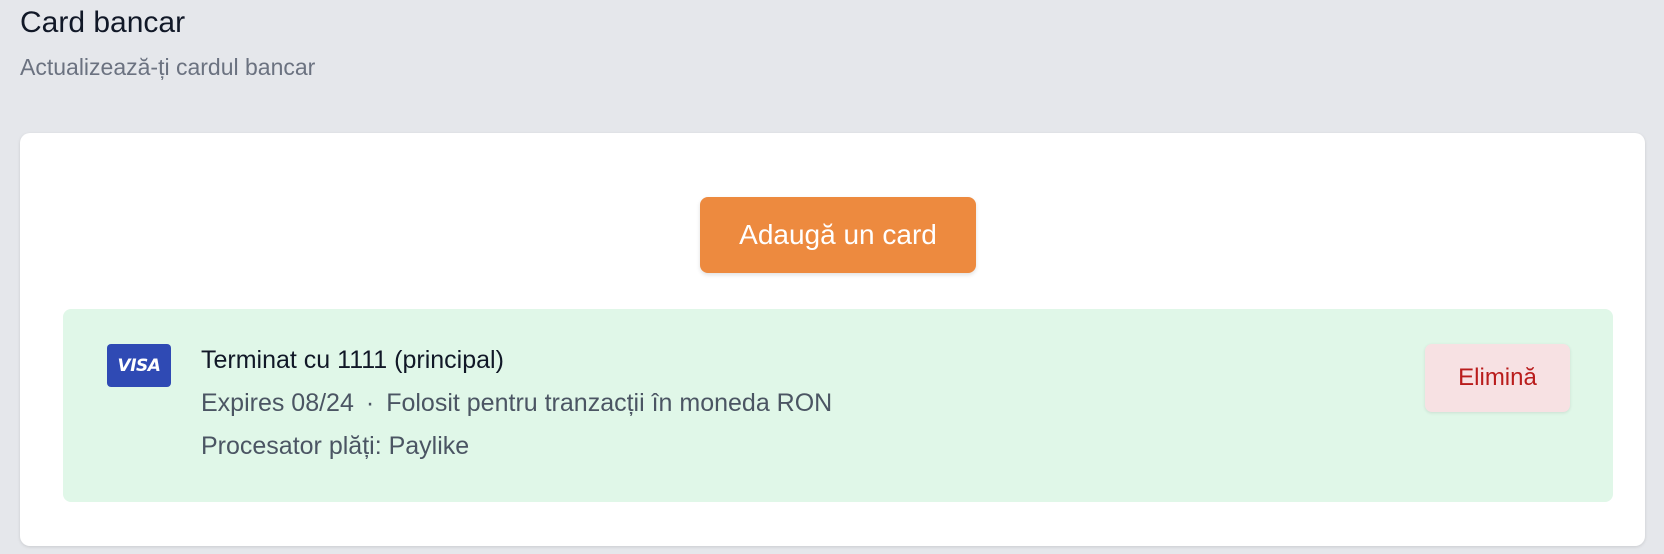  Describe the element at coordinates (103, 22) in the screenshot. I see `page-title: Card bancar` at that location.